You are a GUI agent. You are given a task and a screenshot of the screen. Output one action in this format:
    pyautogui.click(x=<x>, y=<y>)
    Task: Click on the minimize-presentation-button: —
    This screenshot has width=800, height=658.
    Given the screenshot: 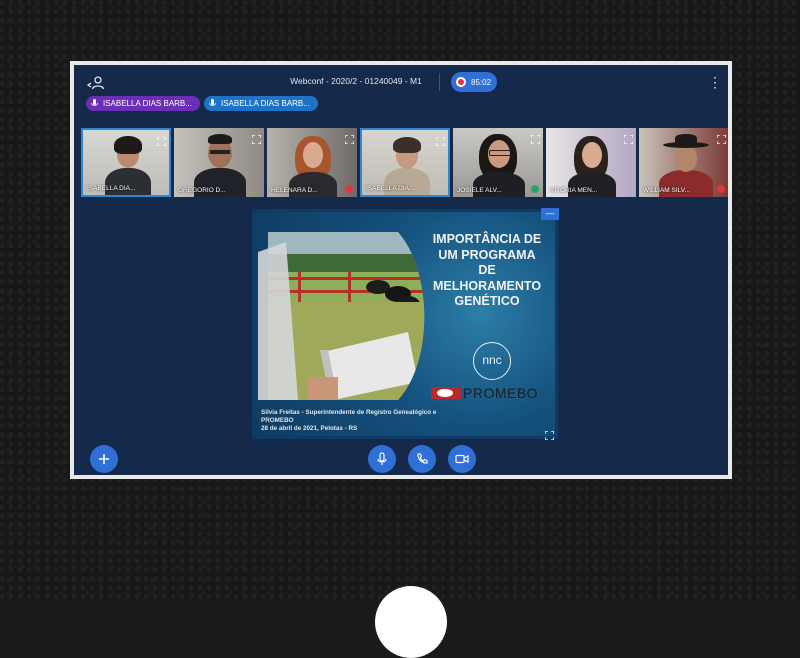 What is the action you would take?
    pyautogui.click(x=550, y=214)
    